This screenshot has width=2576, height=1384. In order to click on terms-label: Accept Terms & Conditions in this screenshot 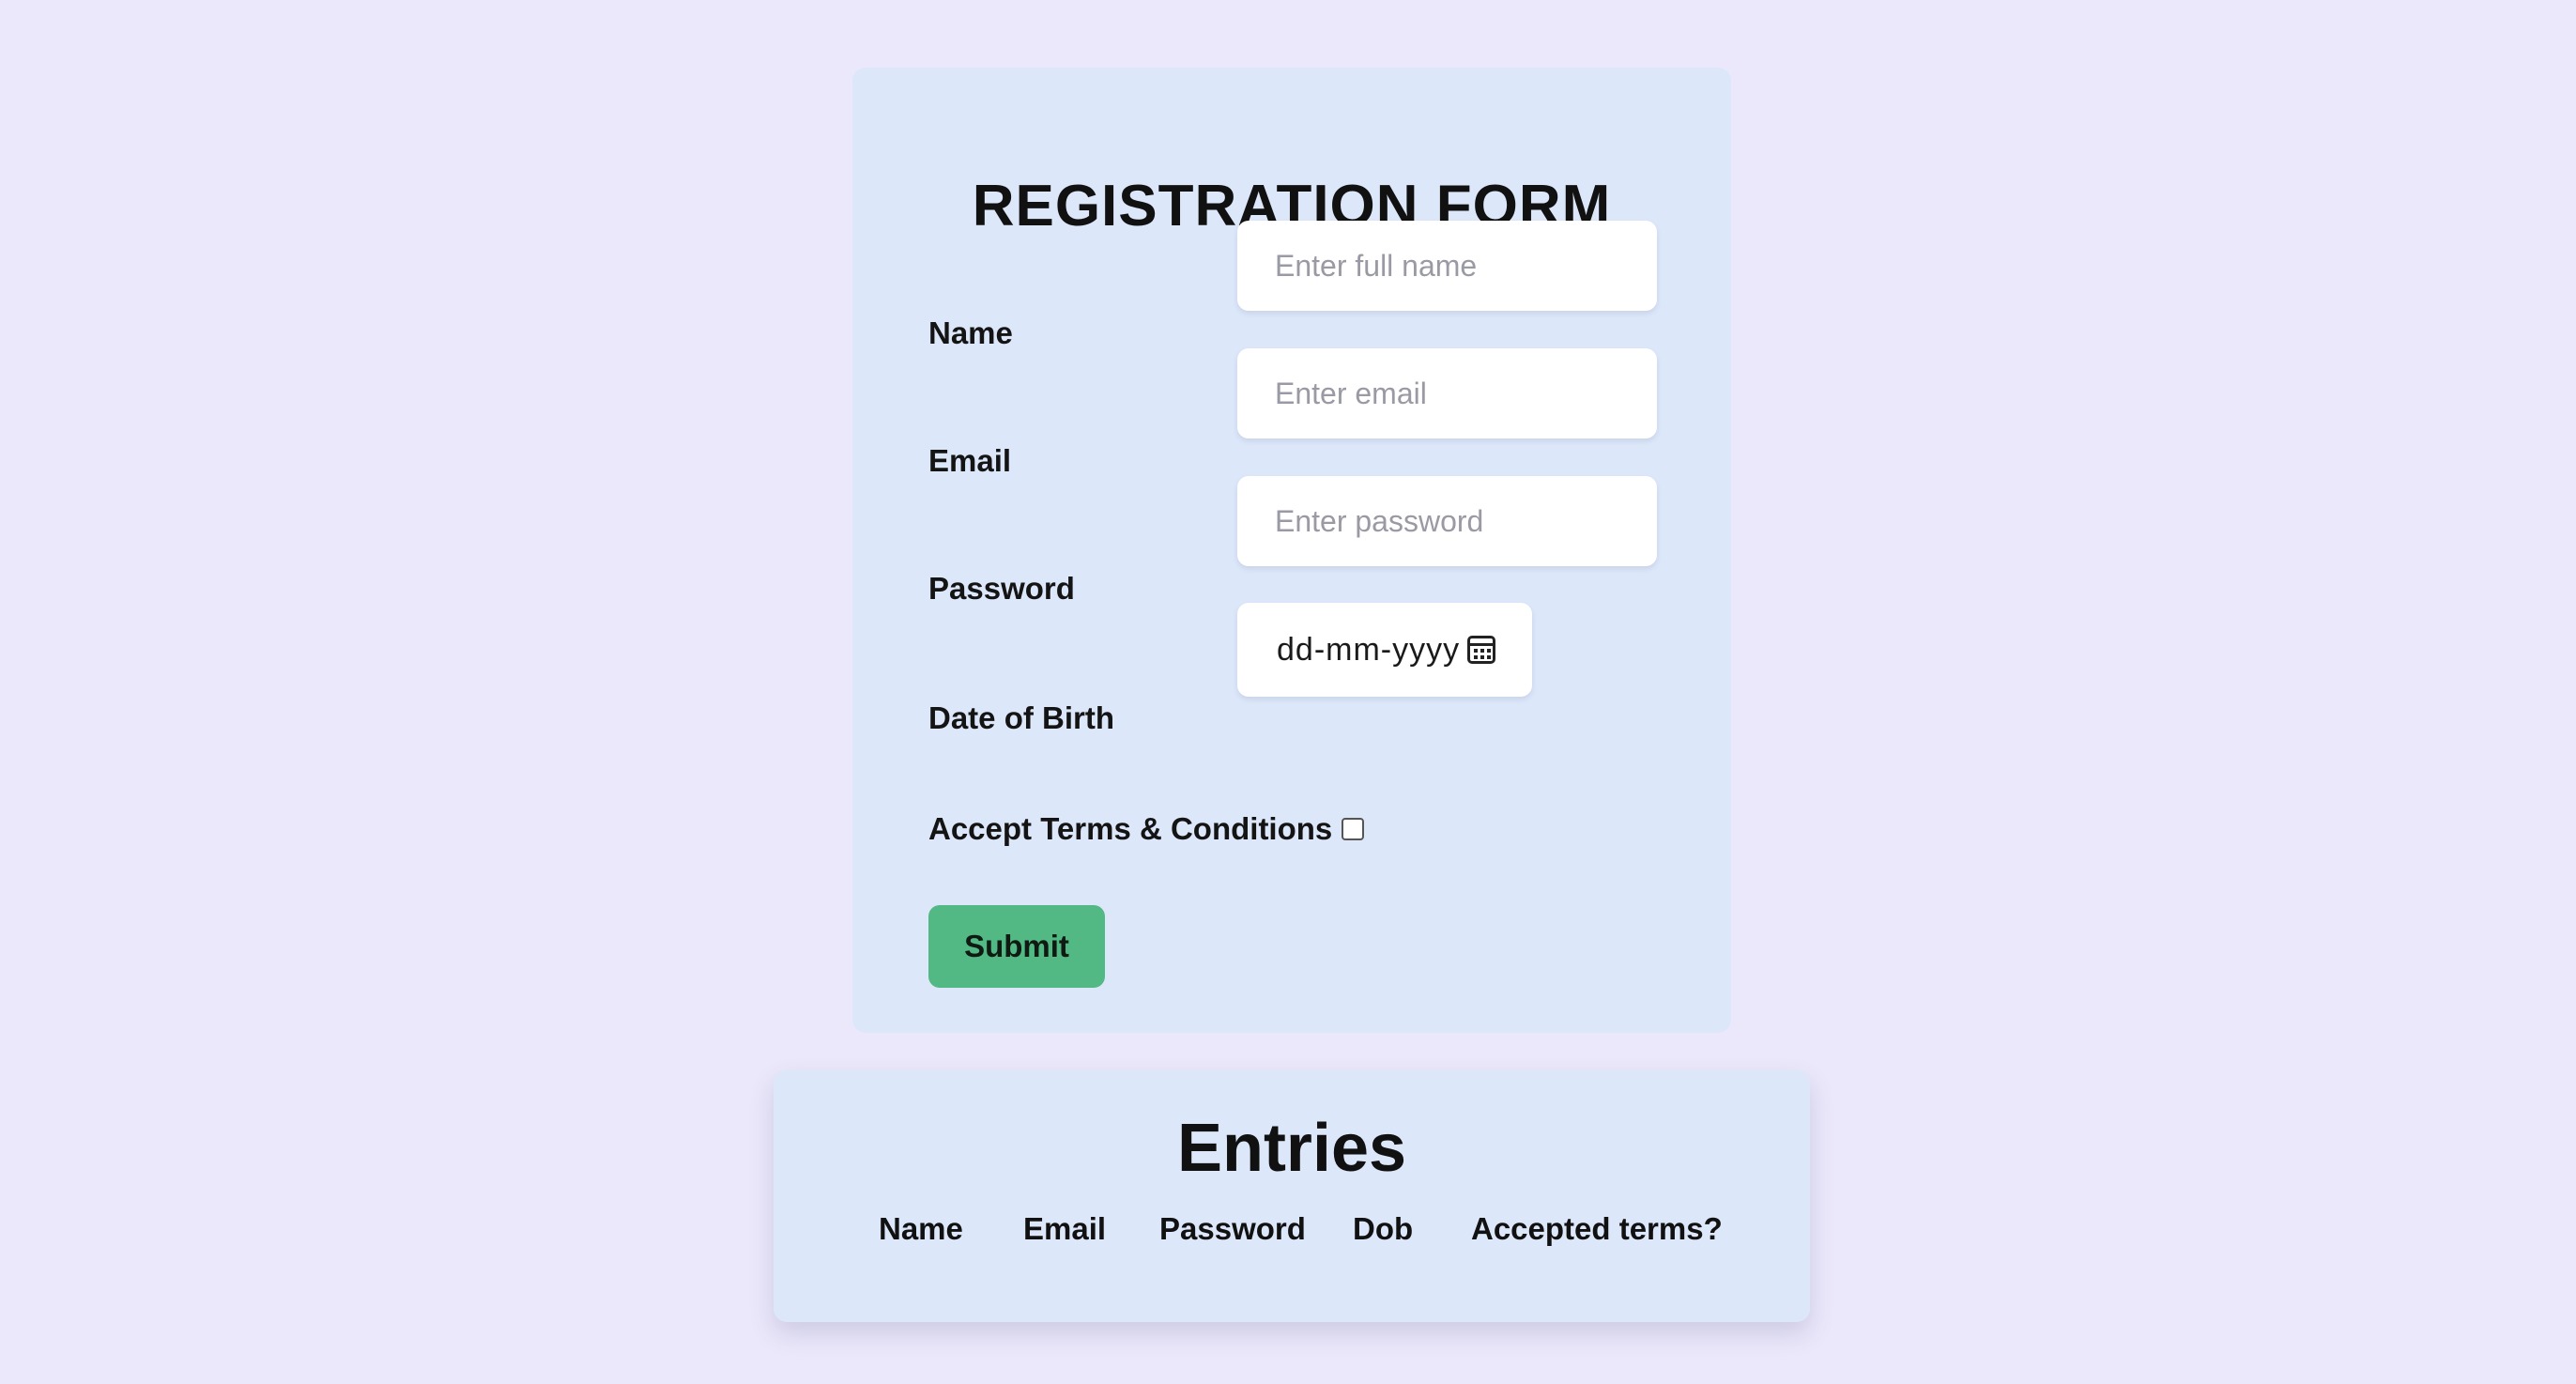, I will do `click(1130, 828)`.